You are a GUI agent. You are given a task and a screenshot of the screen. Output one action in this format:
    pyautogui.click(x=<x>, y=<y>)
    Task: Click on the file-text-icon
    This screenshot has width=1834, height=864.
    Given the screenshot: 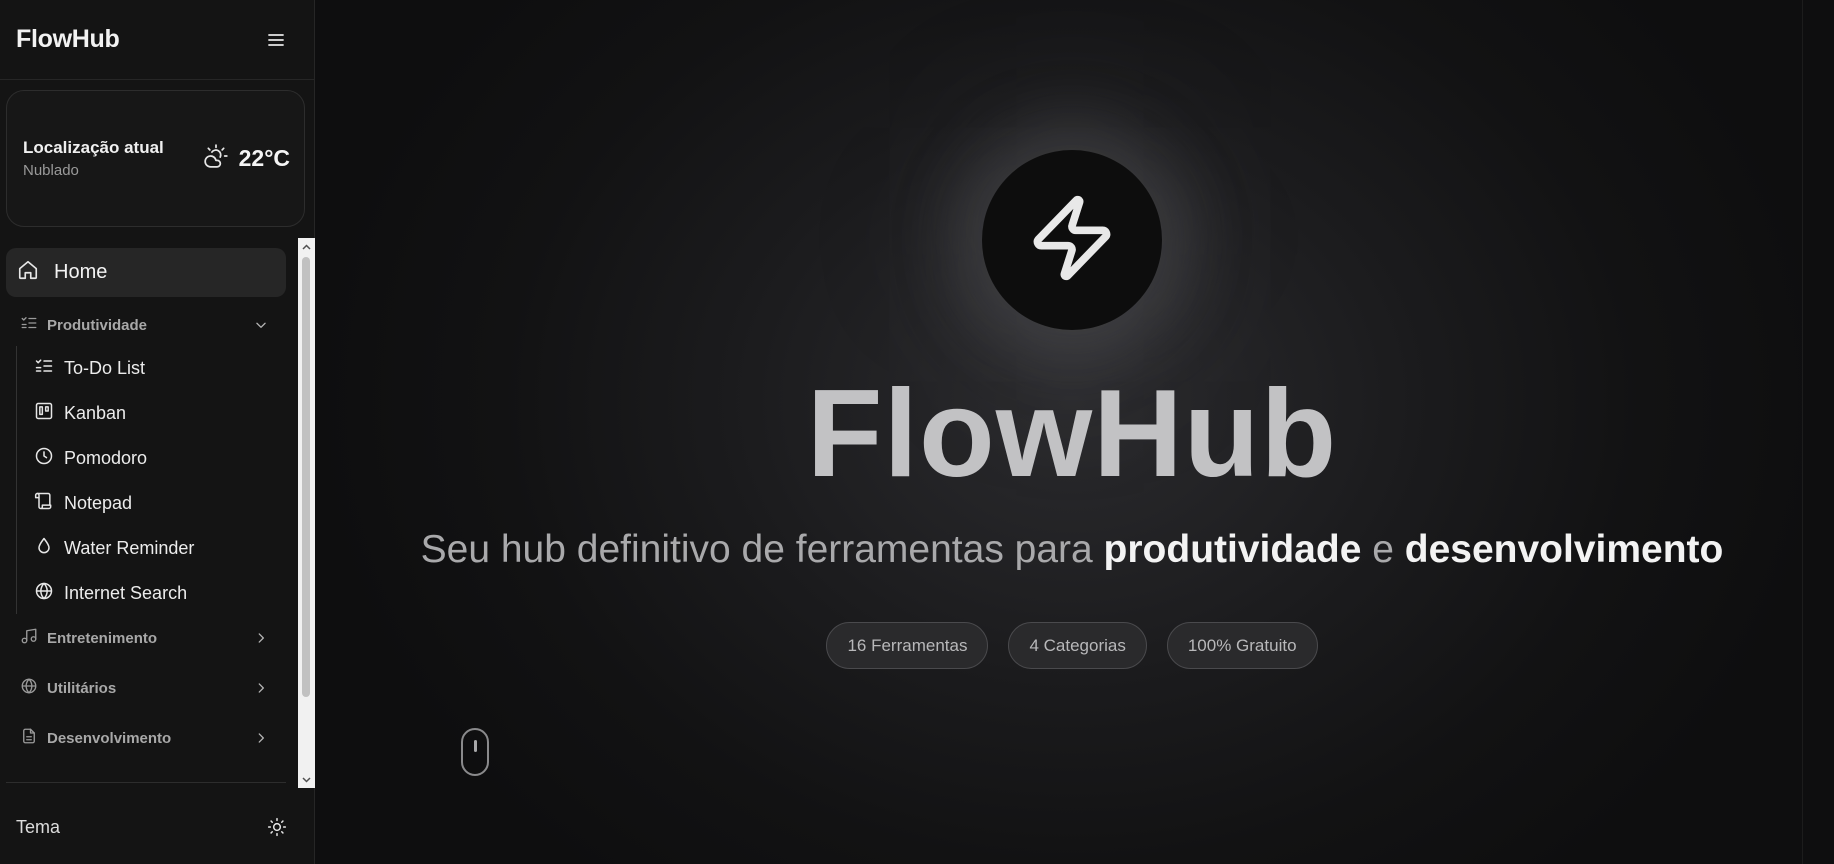 What is the action you would take?
    pyautogui.click(x=29, y=738)
    